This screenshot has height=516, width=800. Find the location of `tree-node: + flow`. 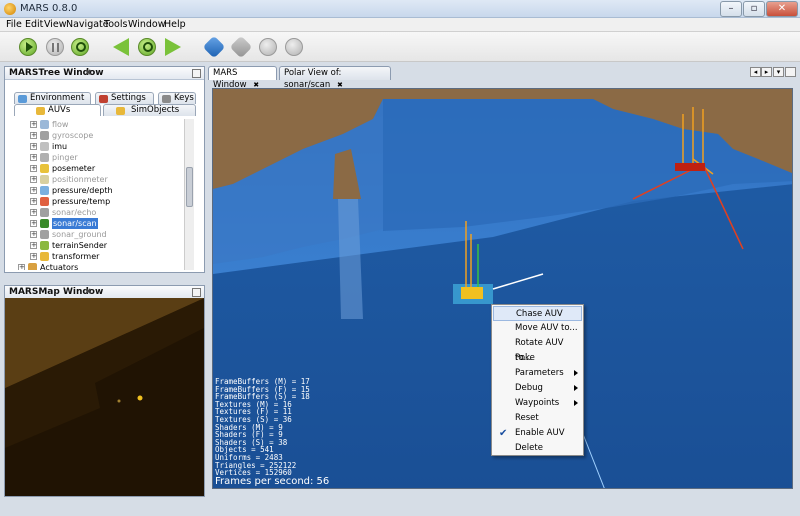

tree-node: + flow is located at coordinates (98, 124).